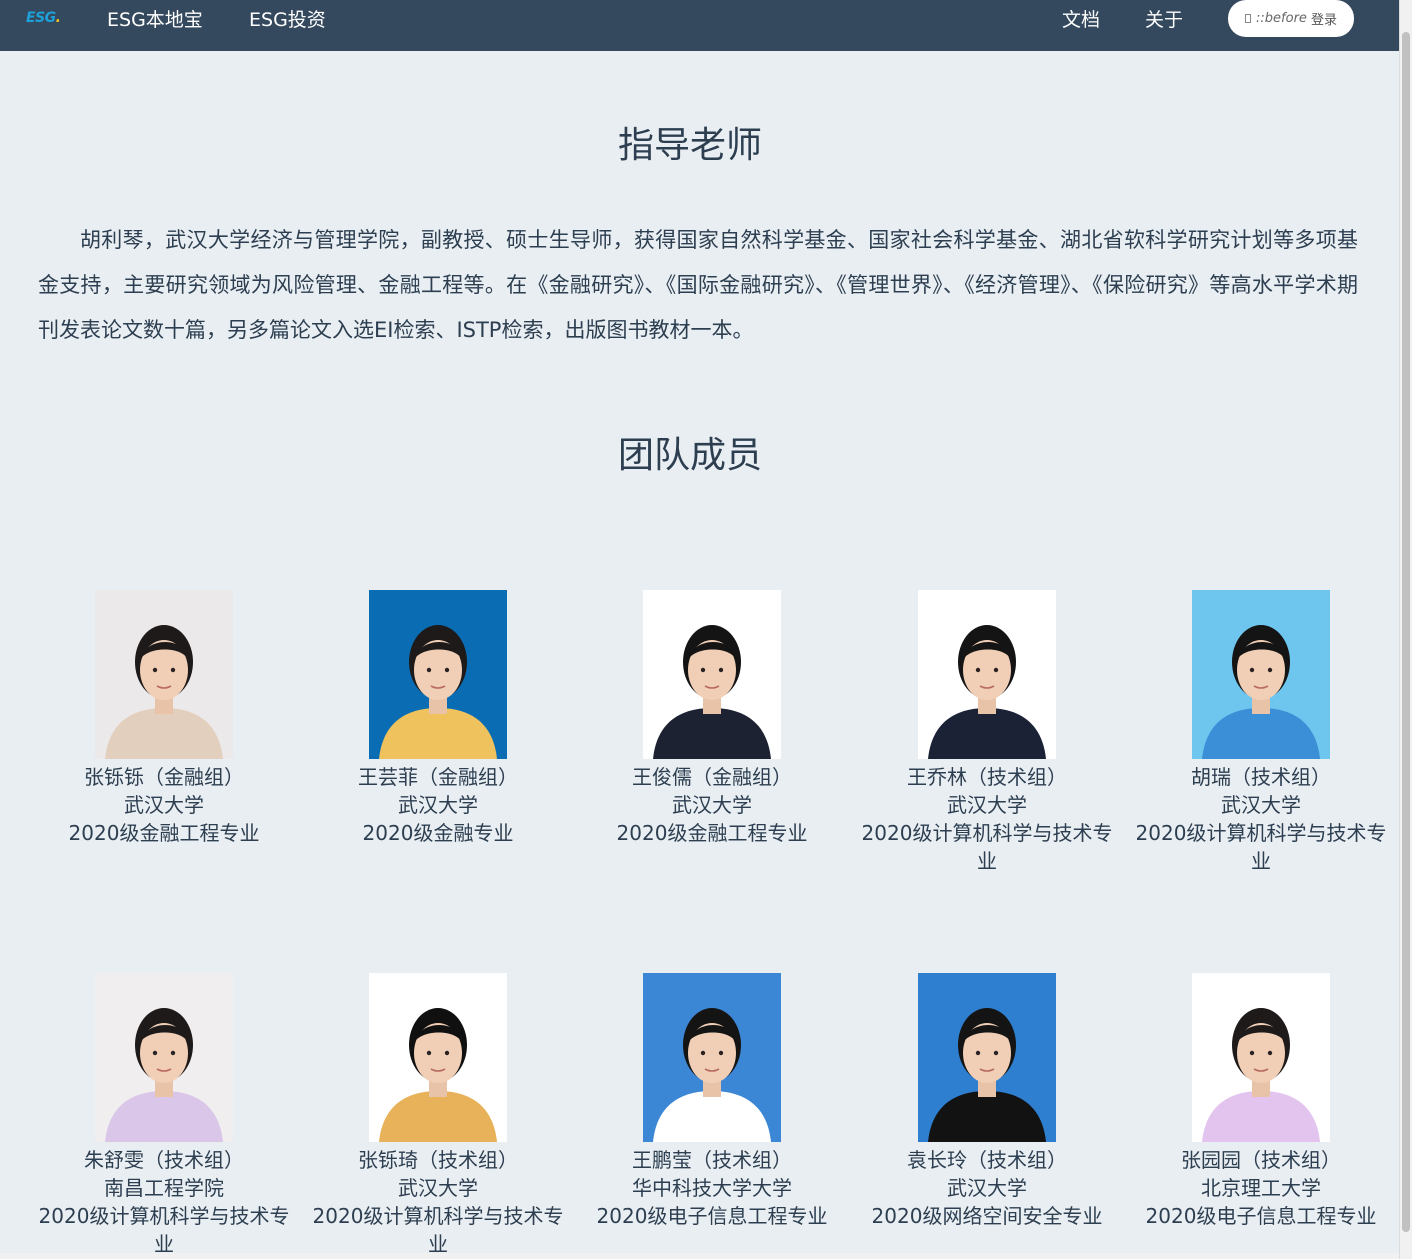 This screenshot has height=1259, width=1412. Describe the element at coordinates (438, 833) in the screenshot. I see `member-major: 2020级金融专业` at that location.